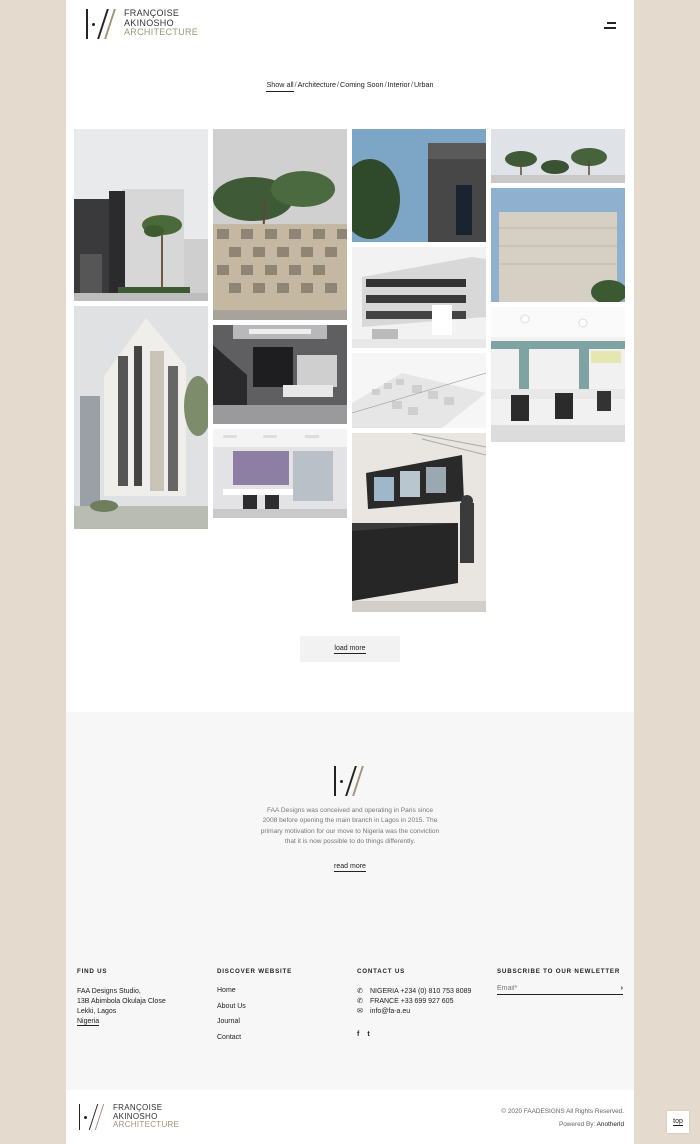  Describe the element at coordinates (280, 224) in the screenshot. I see `project-tile-brick-wall` at that location.